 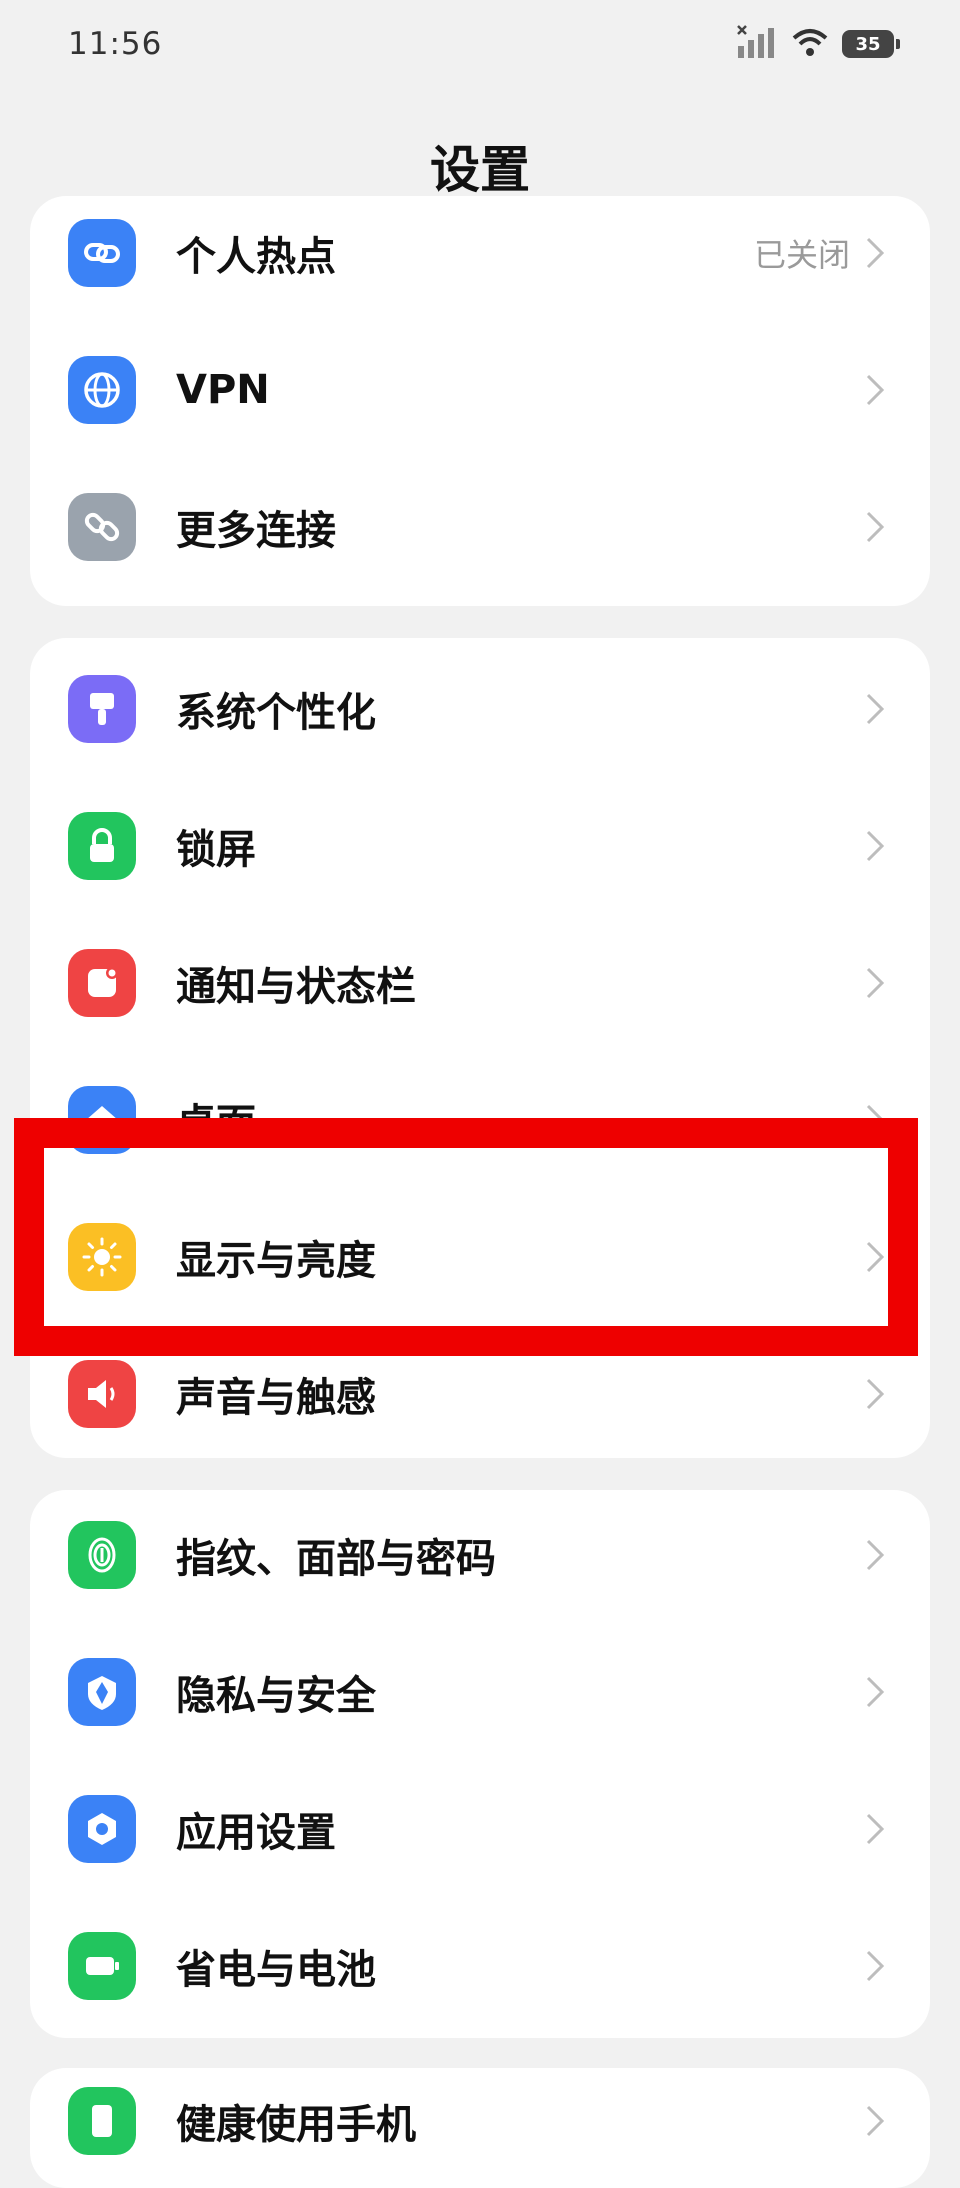 What do you see at coordinates (276, 1397) in the screenshot?
I see `settings-item-label: 声音与触感` at bounding box center [276, 1397].